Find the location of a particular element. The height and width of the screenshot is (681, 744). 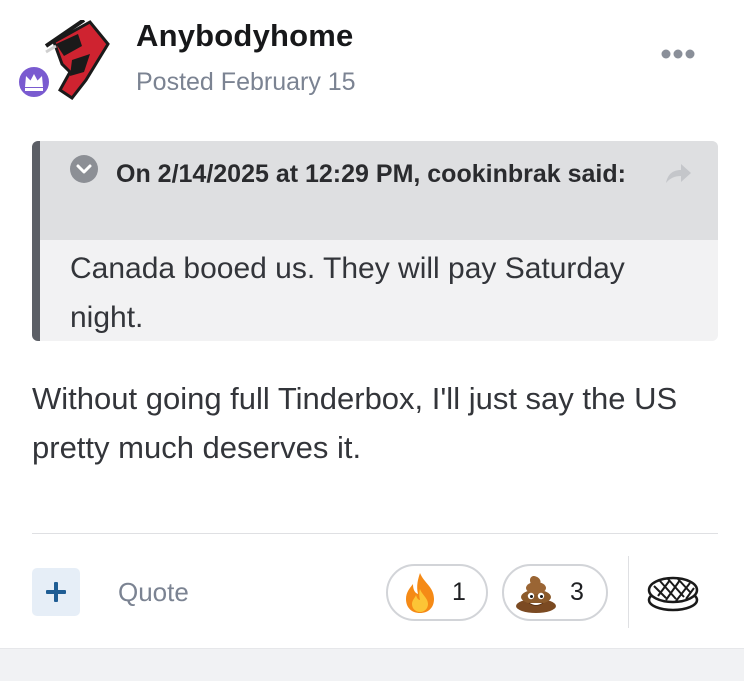

post-meta: Posted February 15 is located at coordinates (246, 82).